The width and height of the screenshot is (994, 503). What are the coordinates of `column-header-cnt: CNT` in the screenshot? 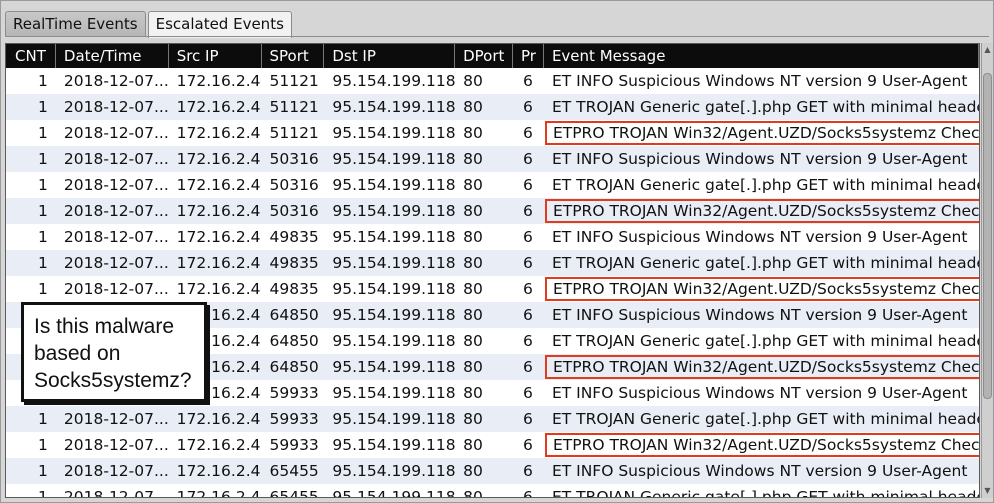 It's located at (31, 56).